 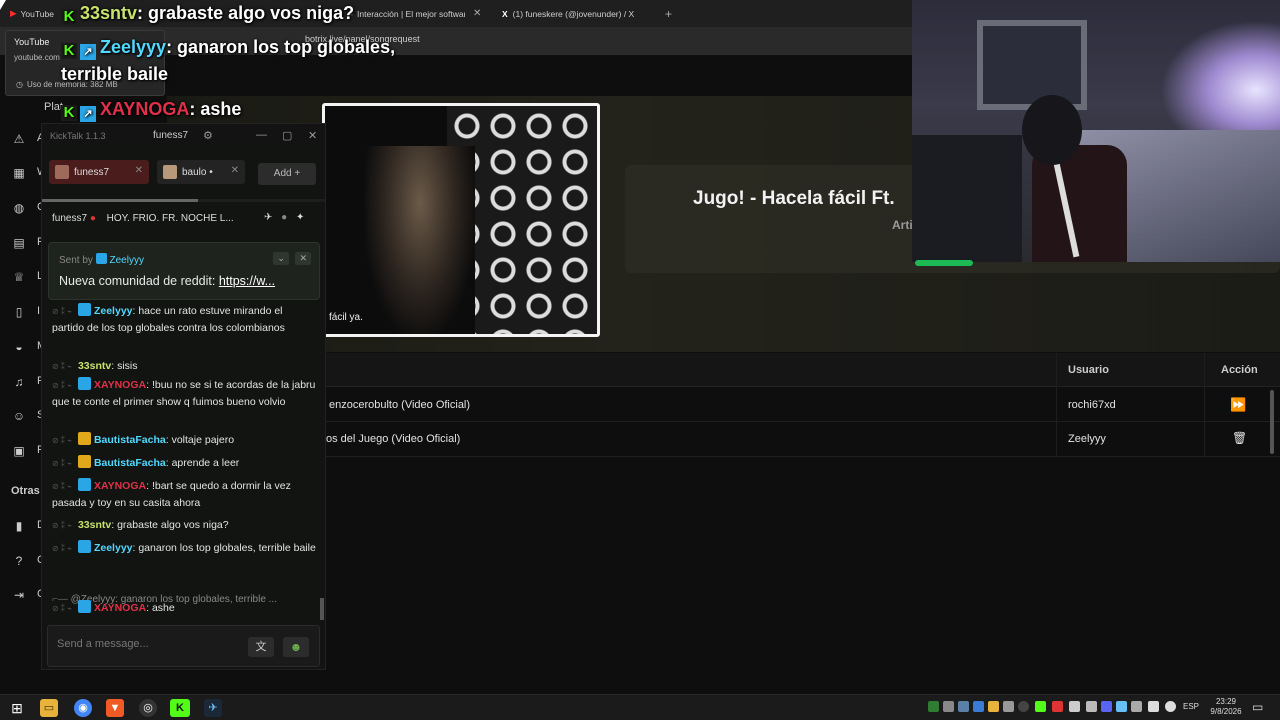 I want to click on monitor-icon, so click(x=1153, y=706).